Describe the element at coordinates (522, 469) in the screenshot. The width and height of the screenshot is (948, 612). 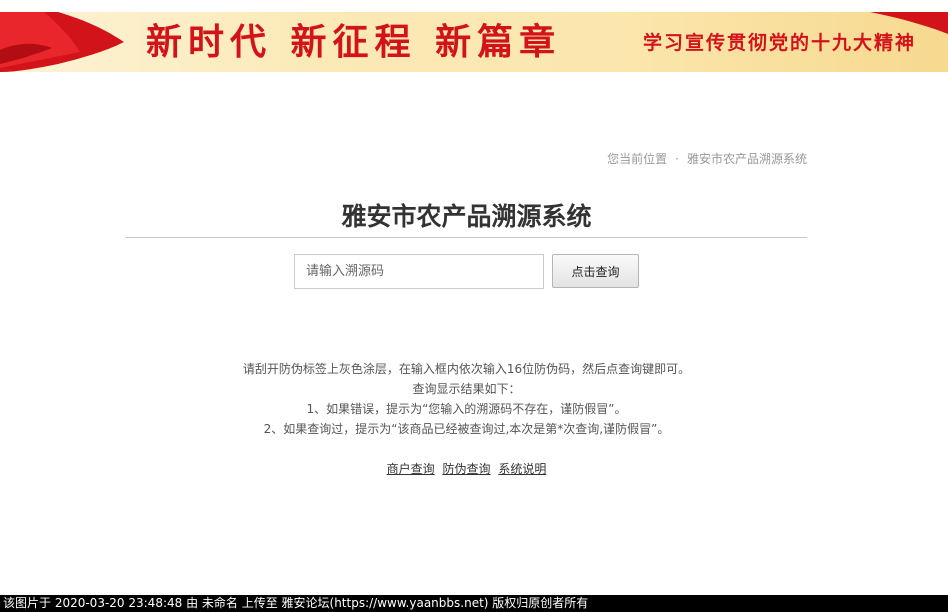
I see `system-info-link: 系统说明` at that location.